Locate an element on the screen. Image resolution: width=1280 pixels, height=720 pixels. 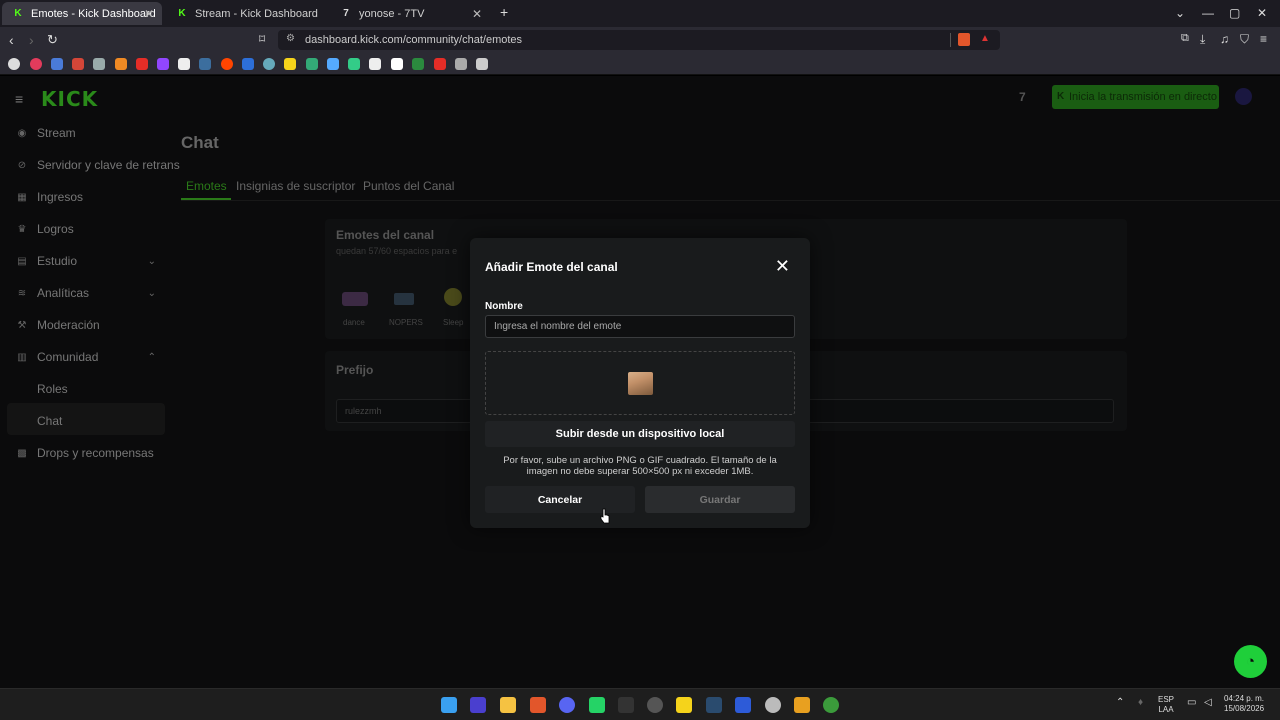
sidebar-item-server-key: ⊘ Servidor y clave de retrans is located at coordinates (98, 165).